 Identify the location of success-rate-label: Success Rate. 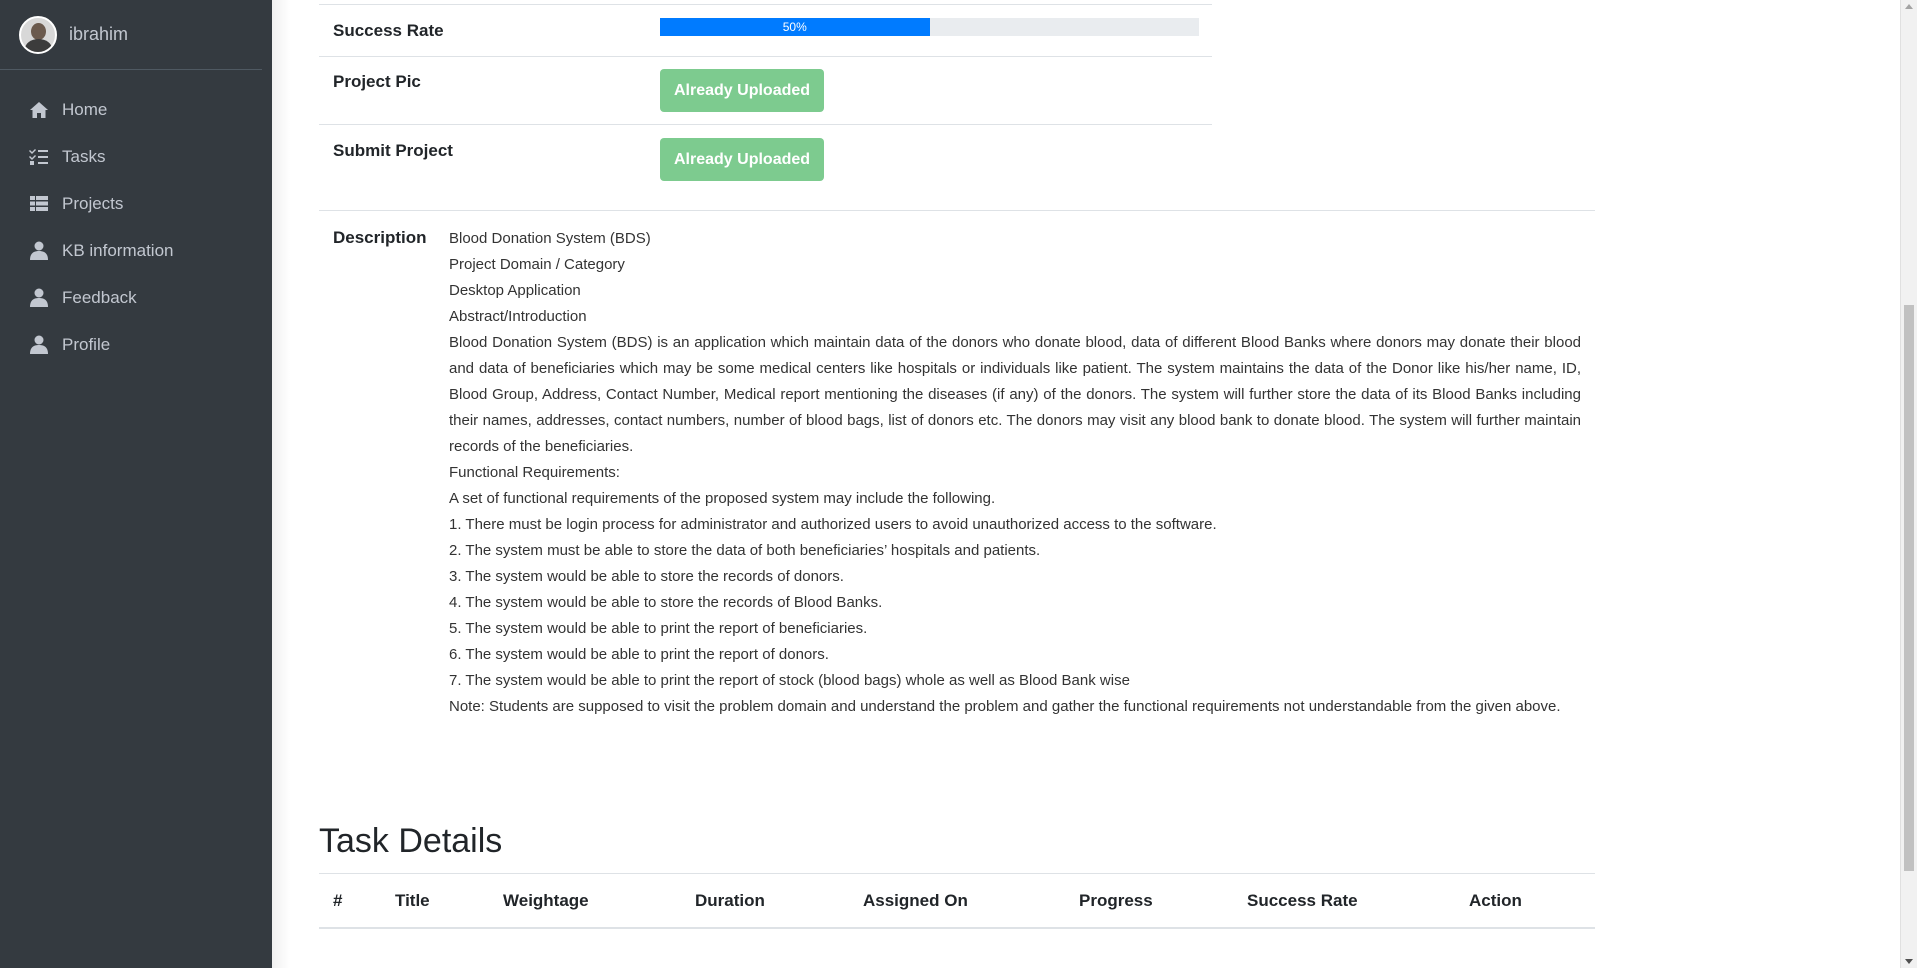
(388, 30).